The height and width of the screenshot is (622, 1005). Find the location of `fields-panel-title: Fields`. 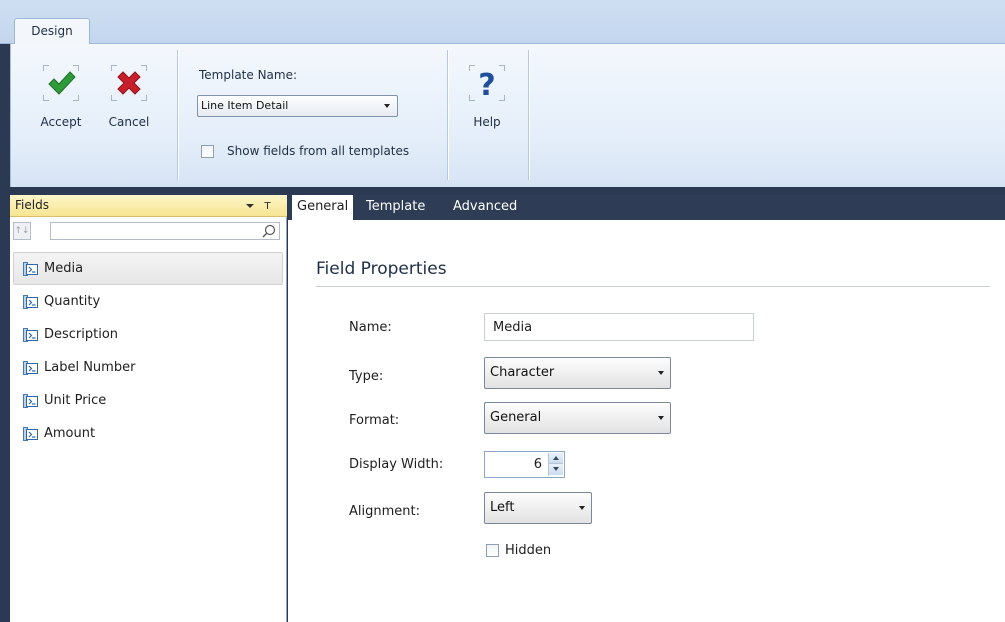

fields-panel-title: Fields is located at coordinates (32, 205).